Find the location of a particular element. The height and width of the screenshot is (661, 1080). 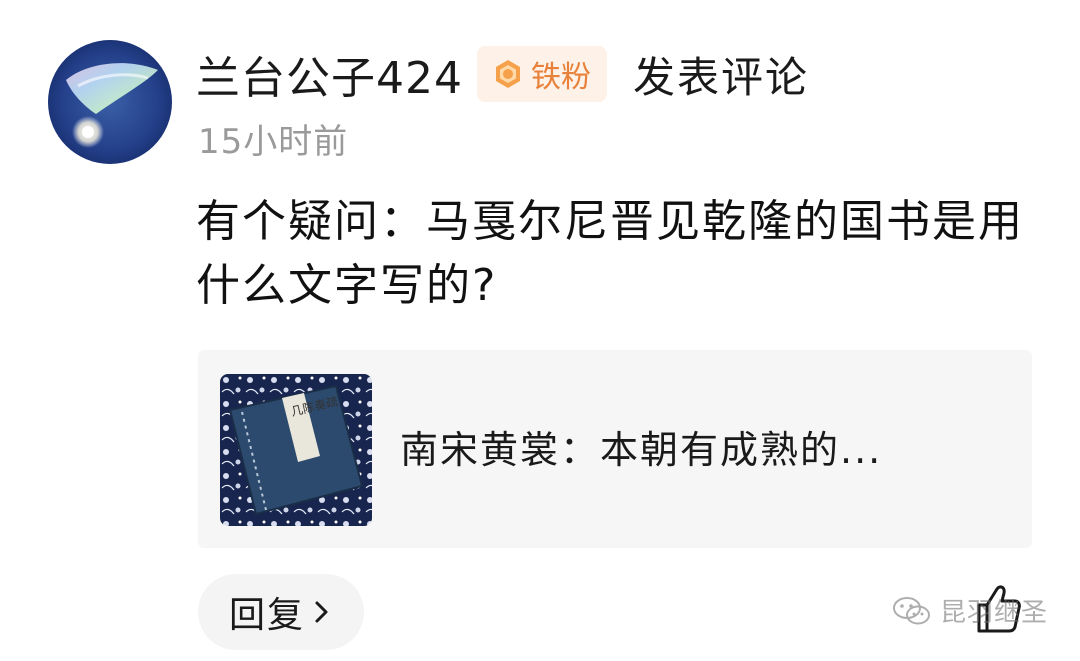

fan-badge-label: 铁粉 is located at coordinates (560, 77).